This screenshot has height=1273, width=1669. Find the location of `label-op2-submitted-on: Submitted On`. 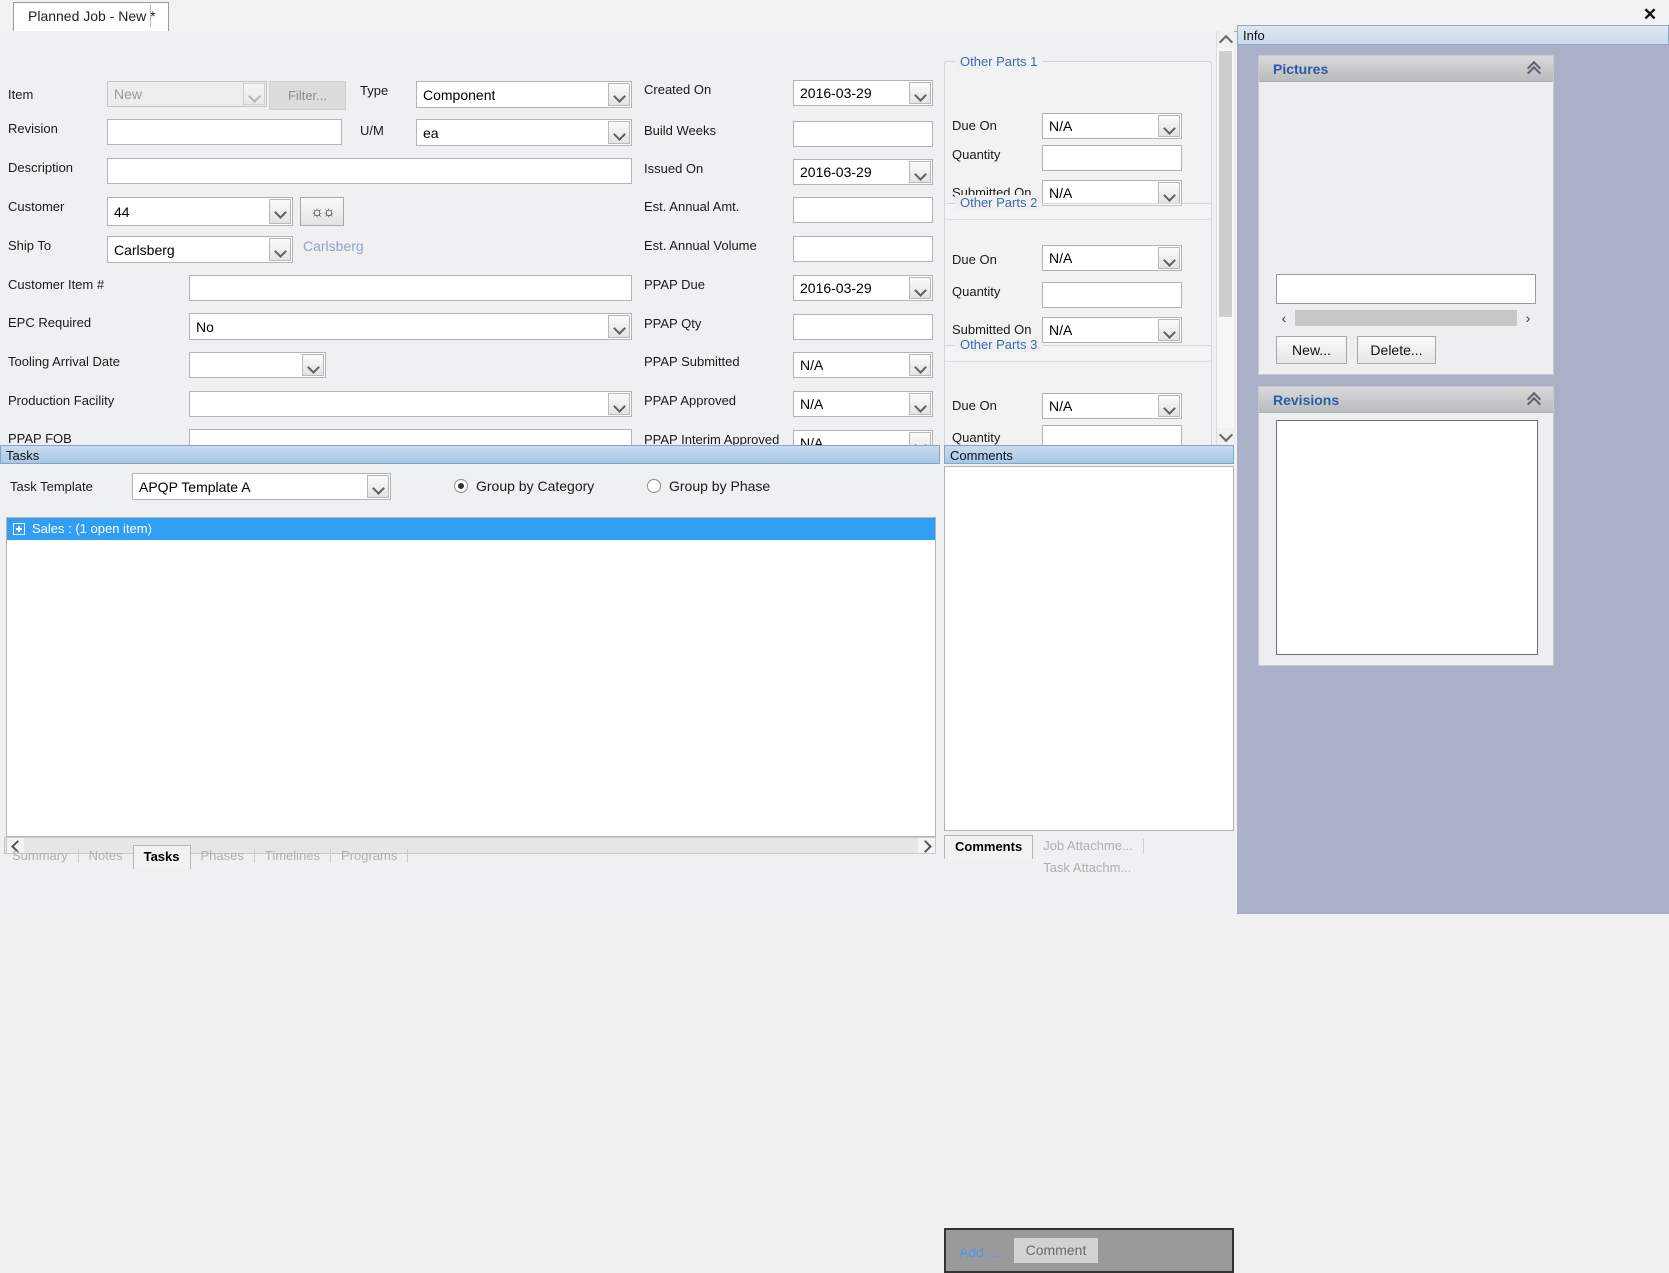

label-op2-submitted-on: Submitted On is located at coordinates (992, 329).